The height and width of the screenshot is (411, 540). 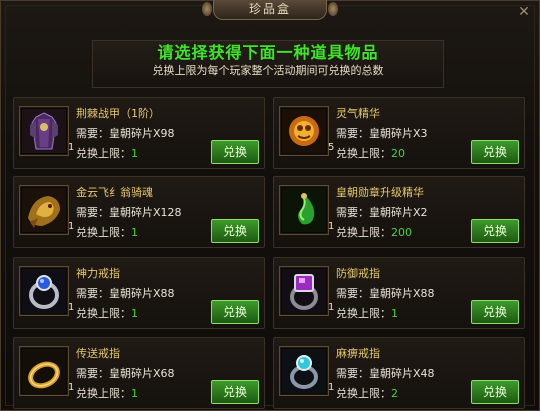 I want to click on item-cost: 皇朝碎片X2, so click(x=398, y=212).